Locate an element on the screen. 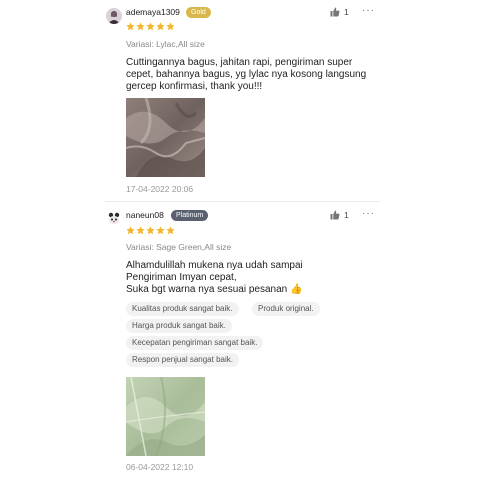  comment-line: Pengiriman Imyan cepat, is located at coordinates (181, 277).